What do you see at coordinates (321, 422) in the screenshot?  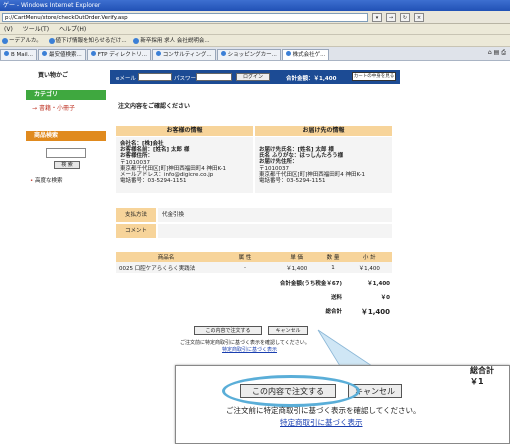 I see `legal-link-zoomed: 特定商取引に基づく表示` at bounding box center [321, 422].